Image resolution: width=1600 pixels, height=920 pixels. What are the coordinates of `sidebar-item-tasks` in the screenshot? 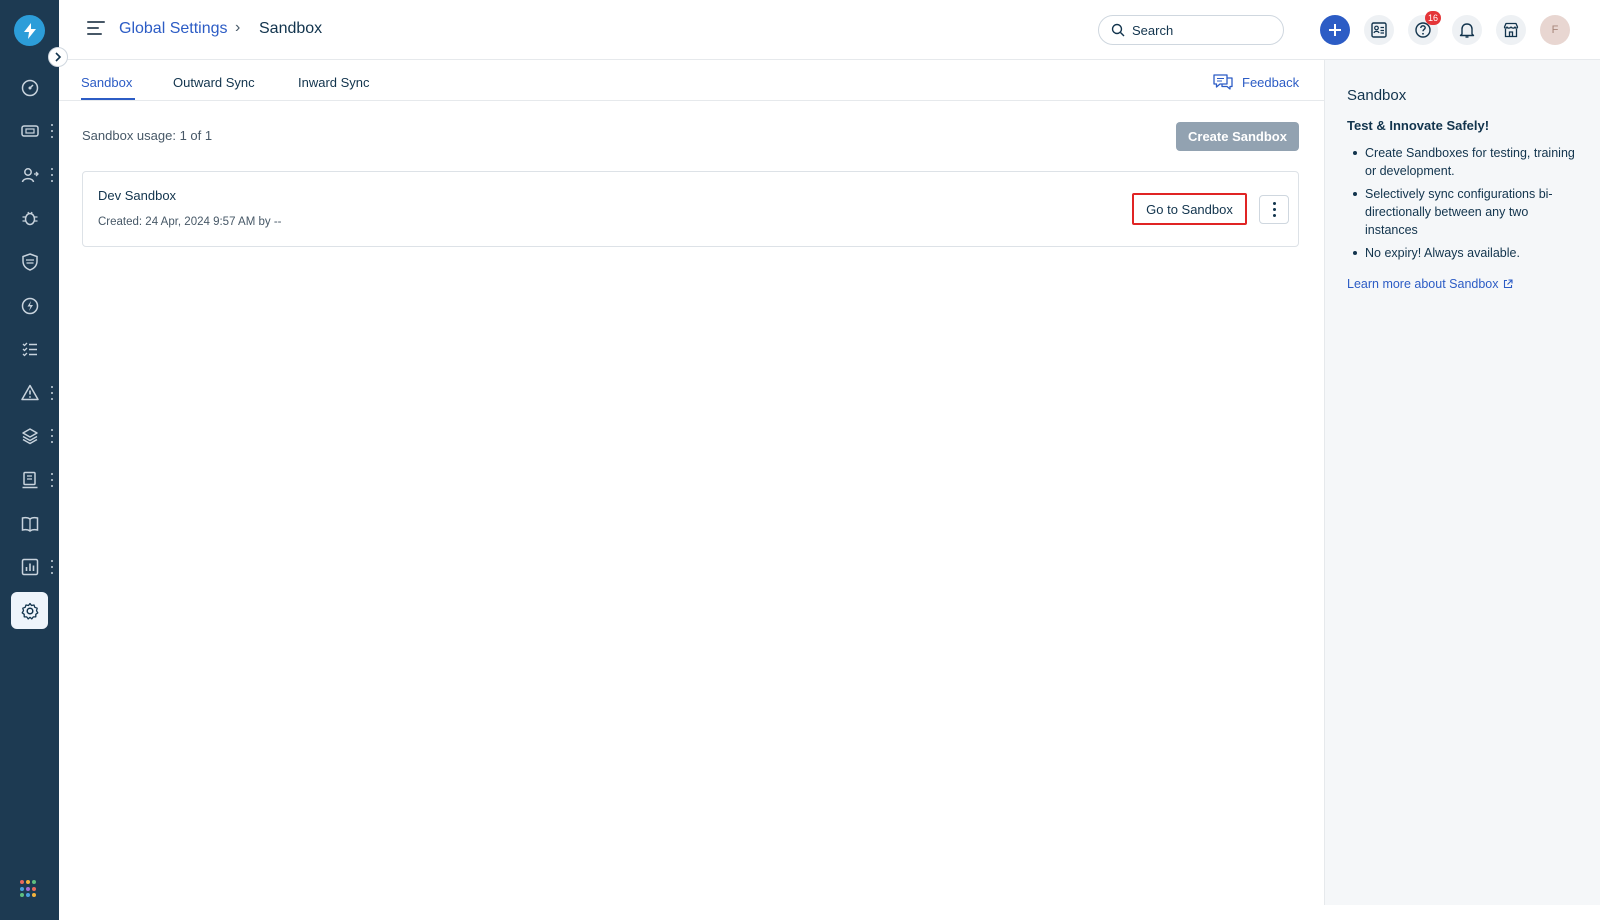 It's located at (29, 348).